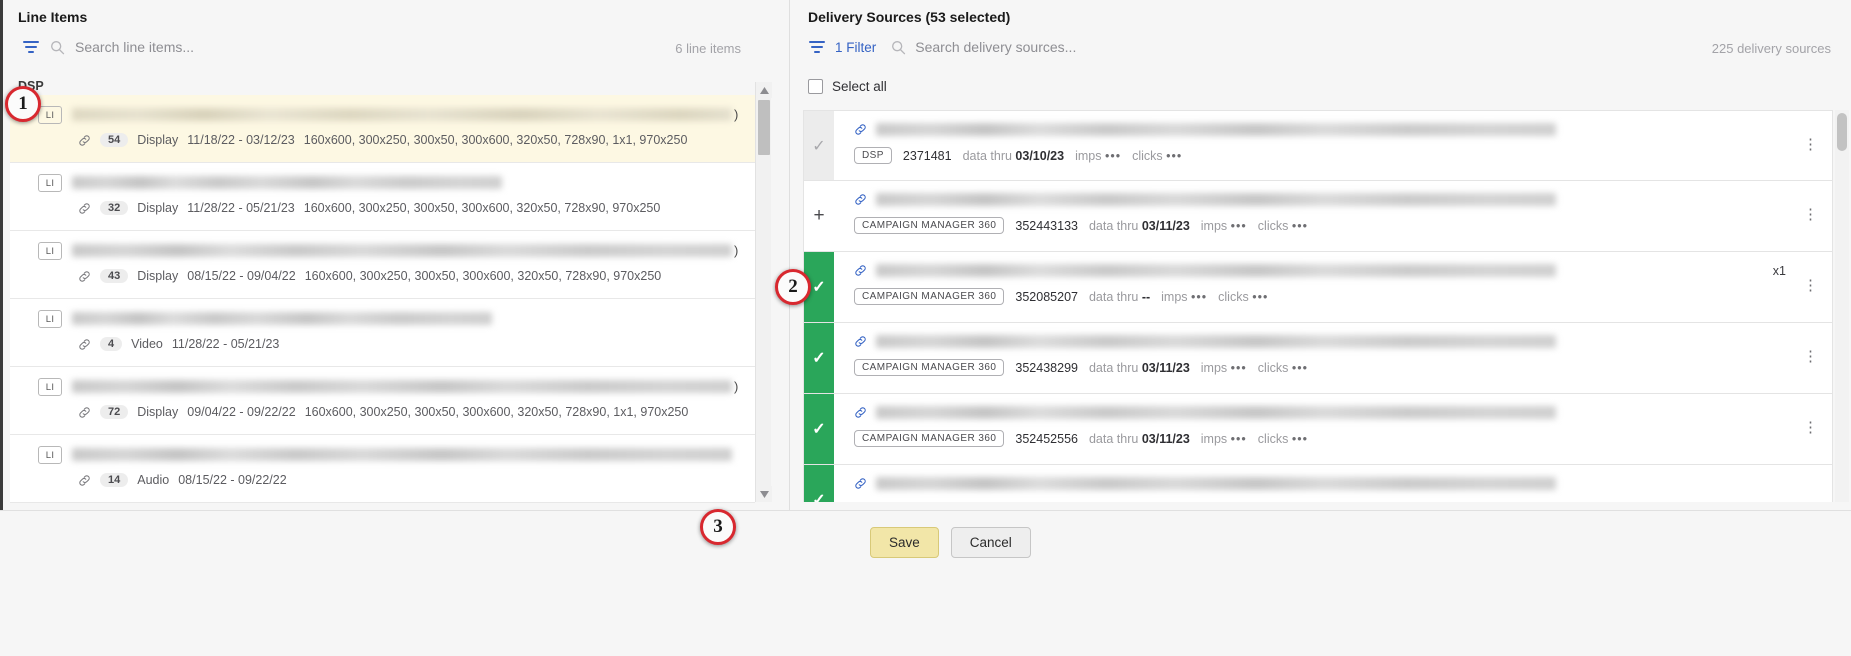 This screenshot has width=1851, height=656. Describe the element at coordinates (819, 216) in the screenshot. I see `delivery-source-select-state: +` at that location.